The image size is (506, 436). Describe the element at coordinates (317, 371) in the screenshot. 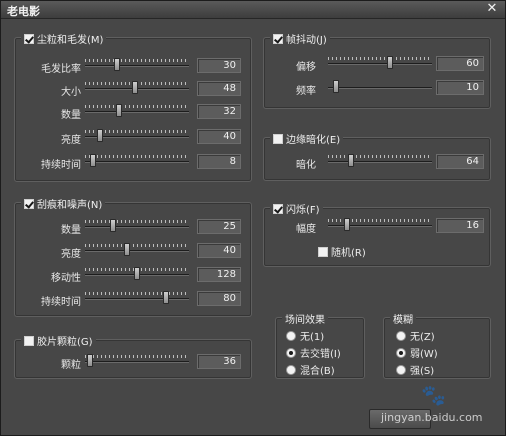

I see `transition-blend-label: 混合(B)` at that location.